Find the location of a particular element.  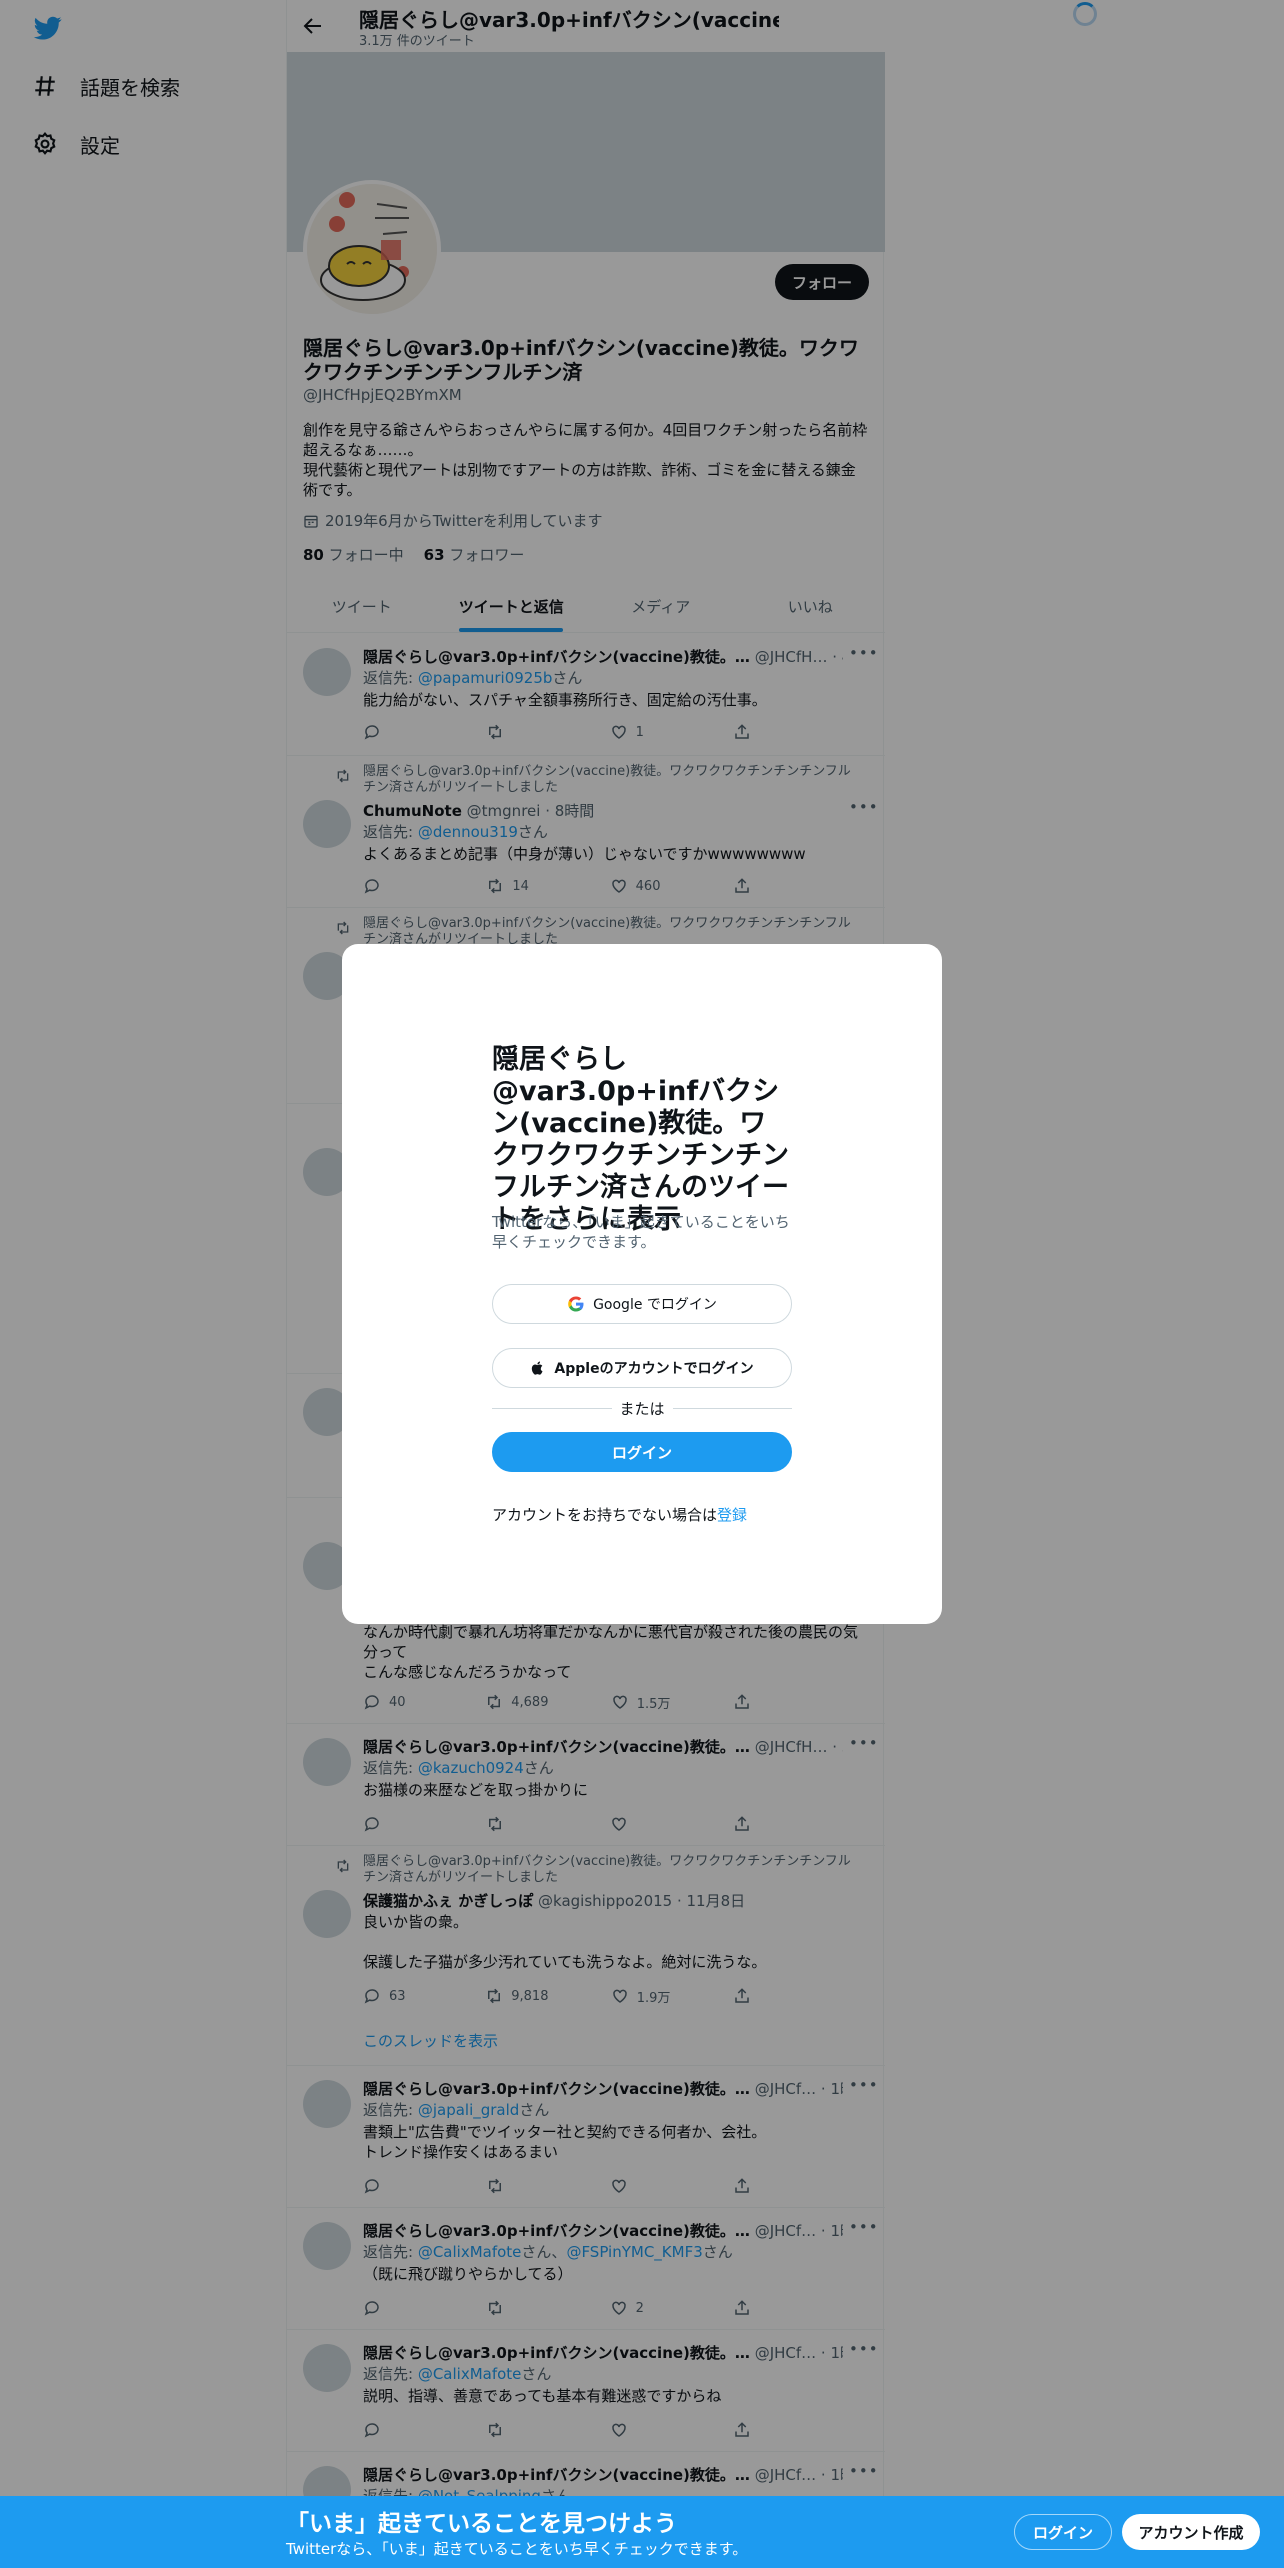

login-button: ログイン is located at coordinates (642, 1452).